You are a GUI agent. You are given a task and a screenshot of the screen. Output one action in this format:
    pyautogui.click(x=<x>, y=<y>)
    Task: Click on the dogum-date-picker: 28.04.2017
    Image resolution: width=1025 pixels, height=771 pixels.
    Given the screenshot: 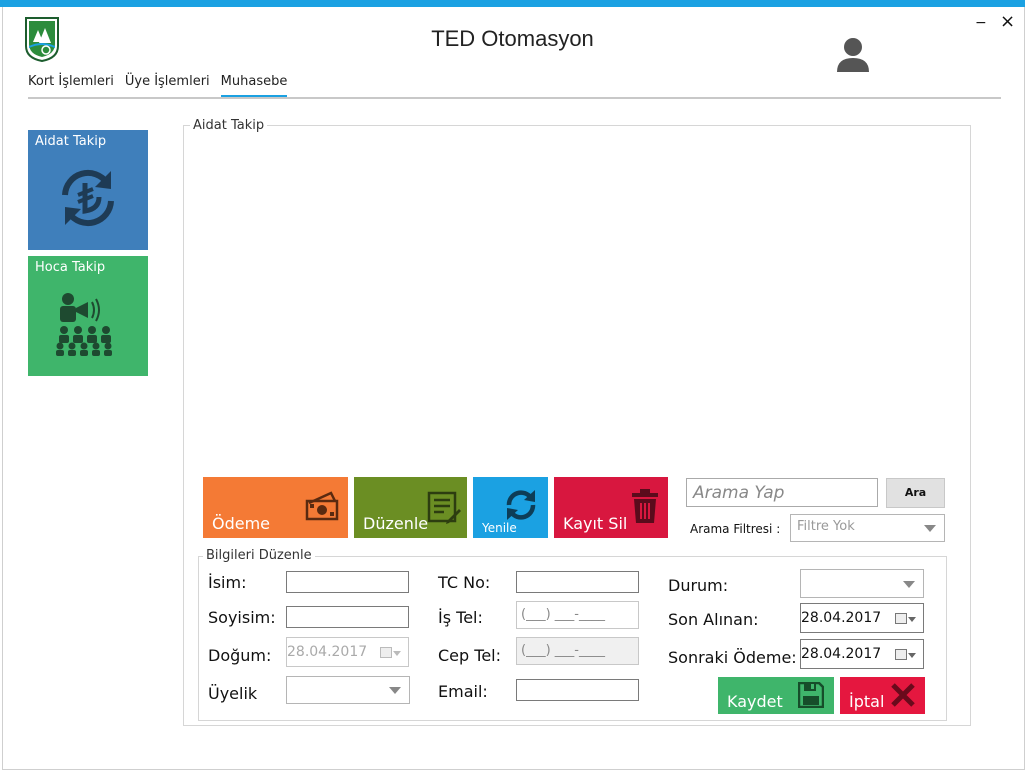 What is the action you would take?
    pyautogui.click(x=347, y=652)
    